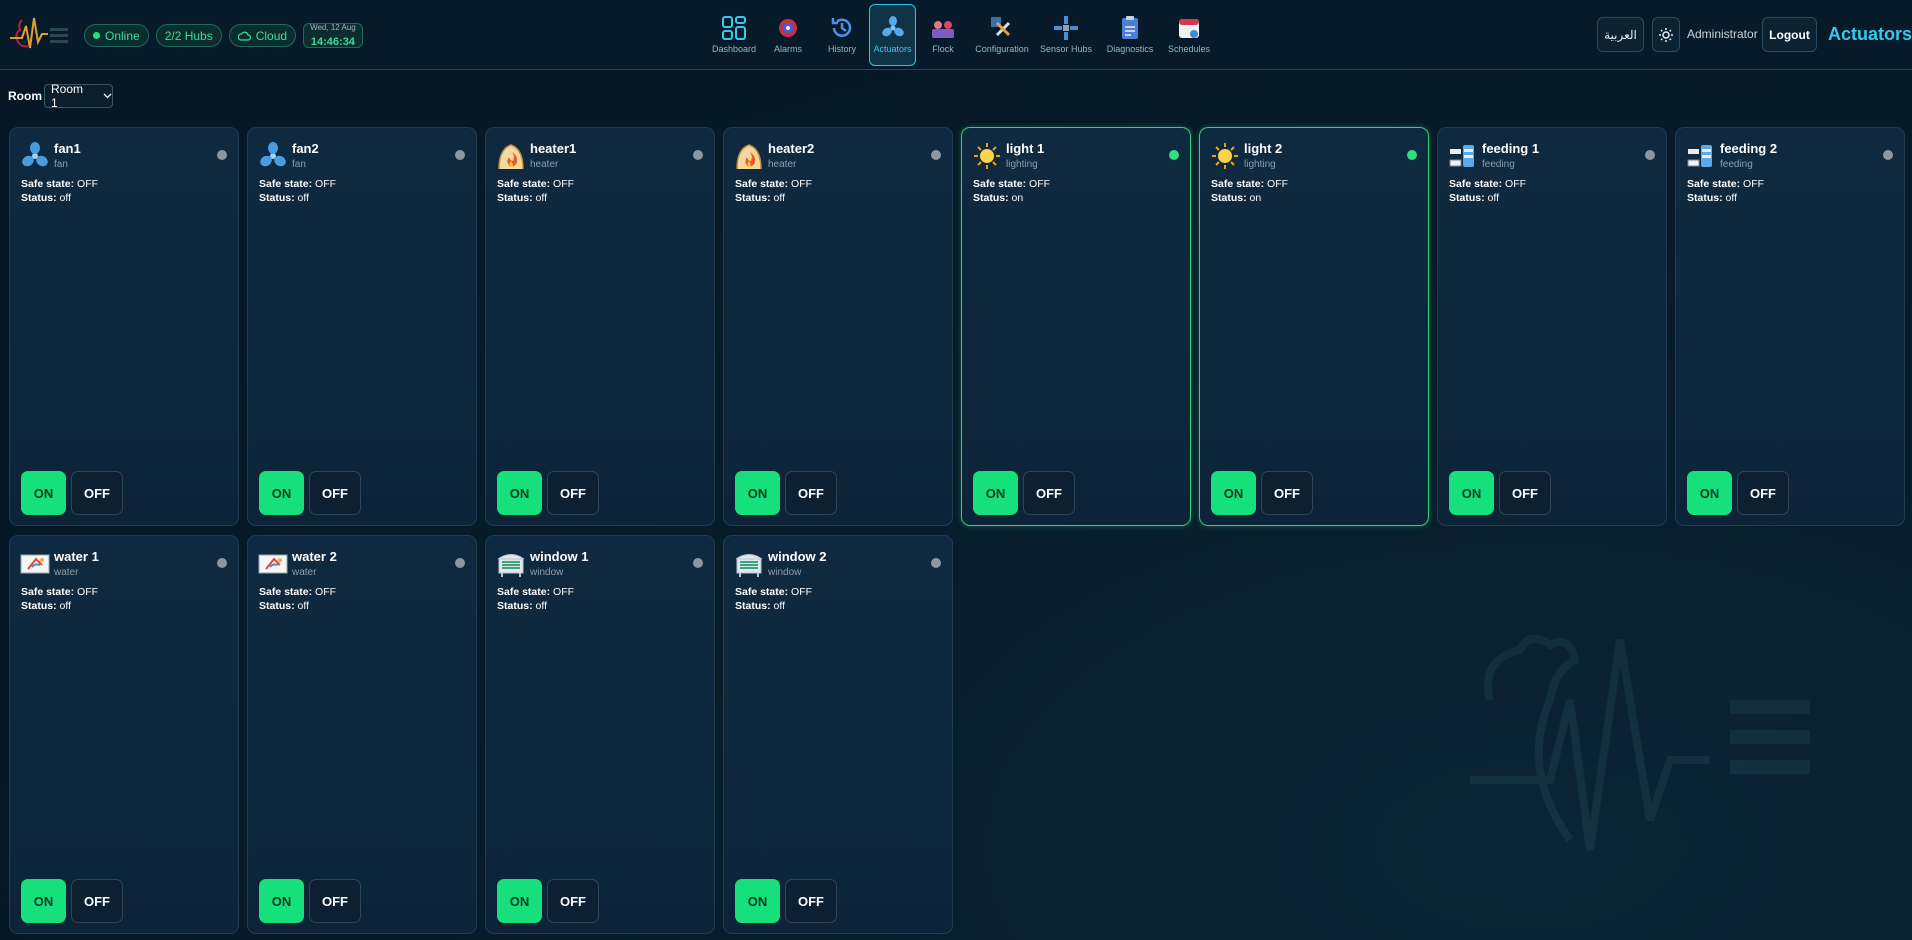 The width and height of the screenshot is (1912, 940). Describe the element at coordinates (734, 35) in the screenshot. I see `nav-dashboard: Dashboard` at that location.